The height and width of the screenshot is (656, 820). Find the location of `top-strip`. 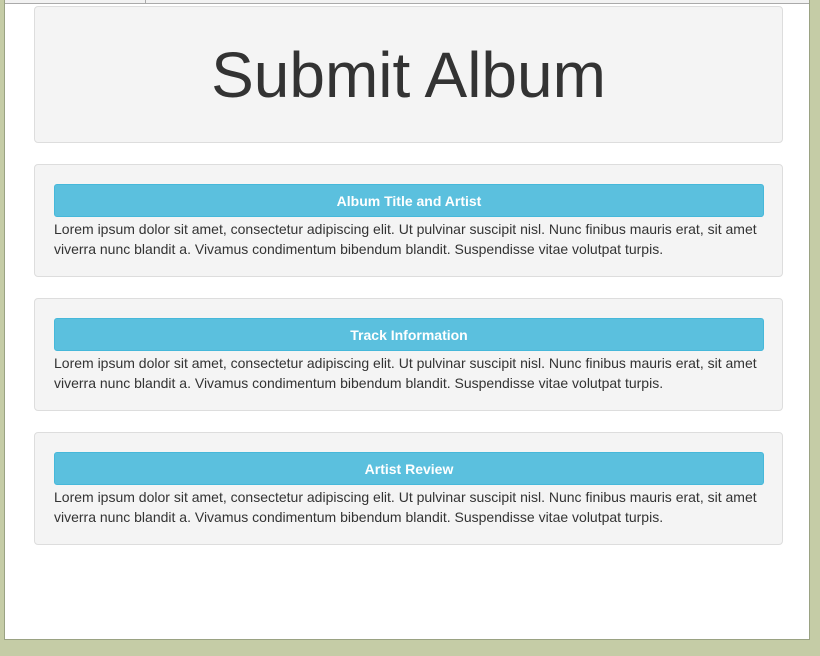

top-strip is located at coordinates (407, 2).